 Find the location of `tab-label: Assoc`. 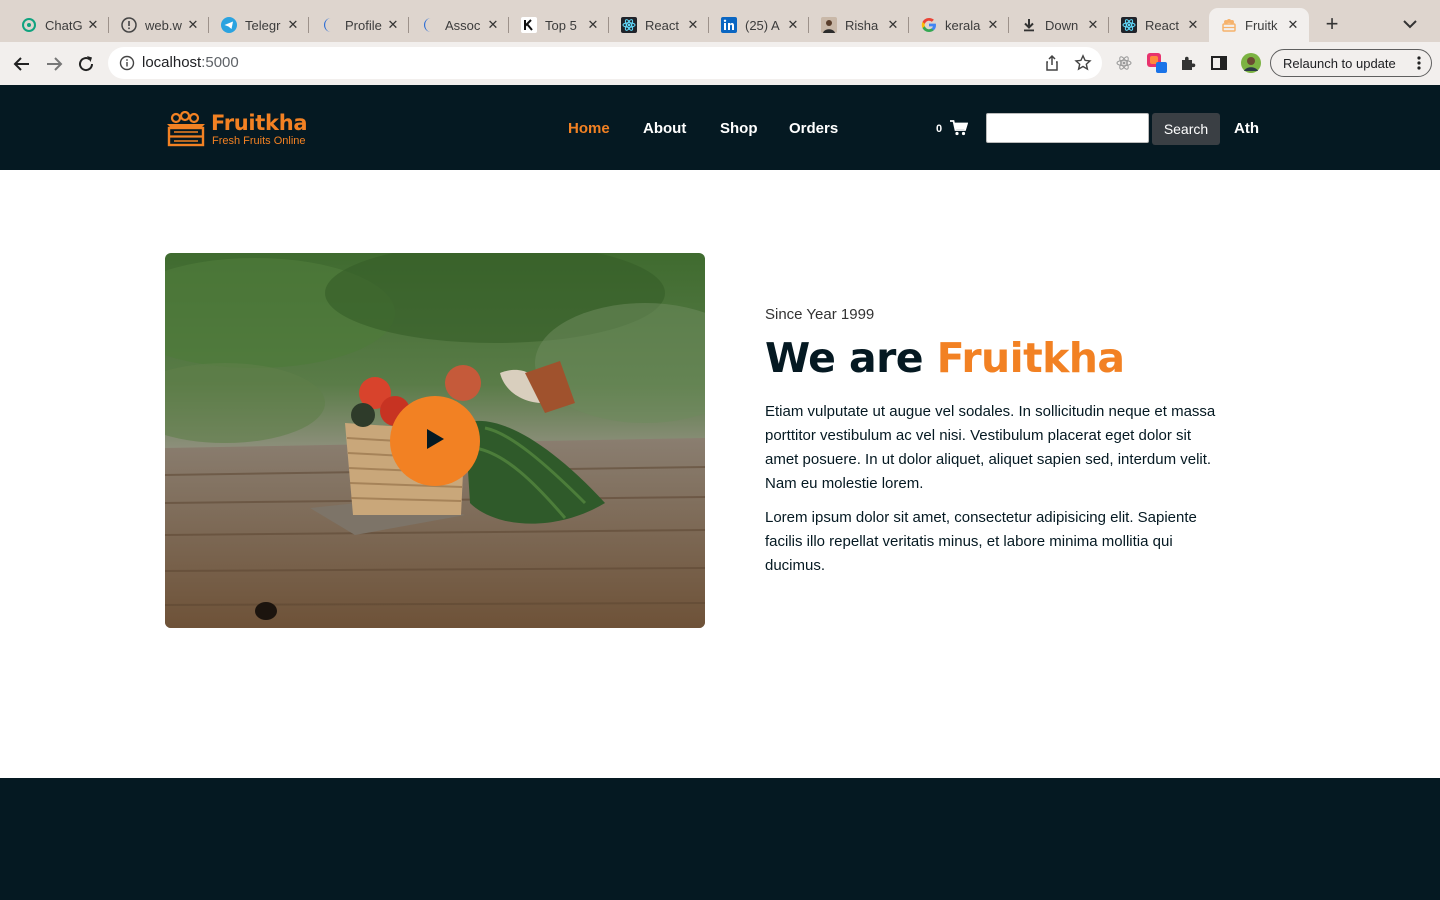

tab-label: Assoc is located at coordinates (463, 25).